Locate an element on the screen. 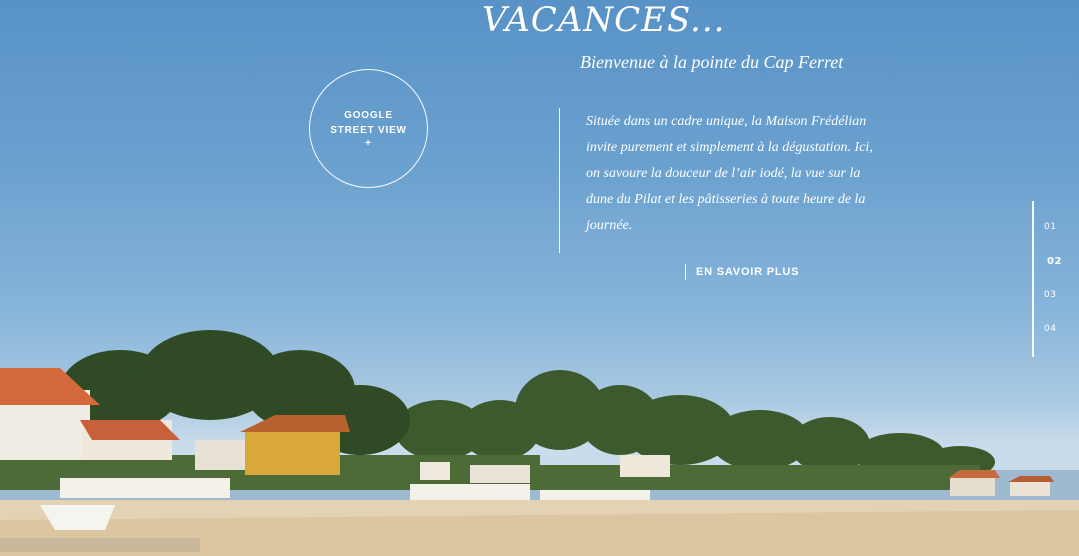 The width and height of the screenshot is (1079, 556). slide-pager-item-03: 03 is located at coordinates (1050, 295).